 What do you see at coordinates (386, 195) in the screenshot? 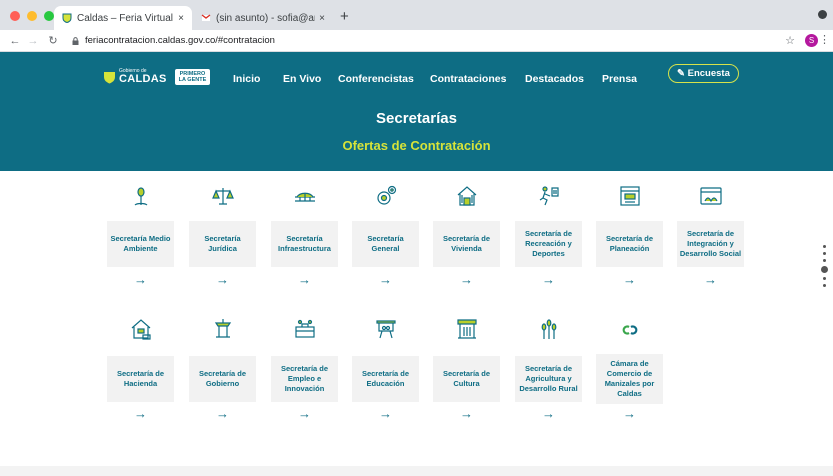
I see `gears-icon` at bounding box center [386, 195].